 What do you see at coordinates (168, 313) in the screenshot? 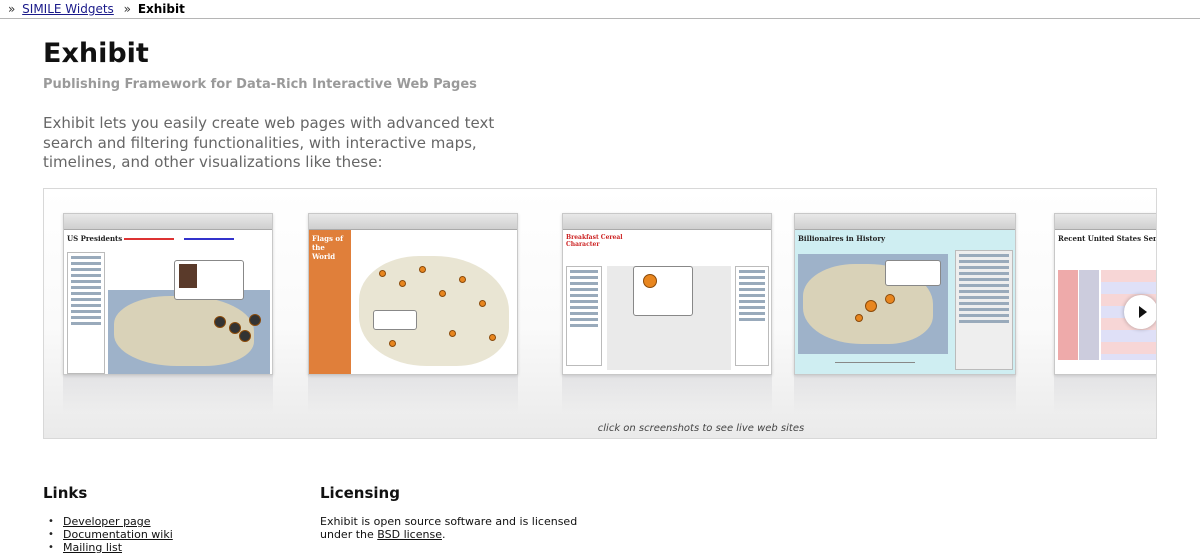
I see `screenshot-us-presidents: US Presidents` at bounding box center [168, 313].